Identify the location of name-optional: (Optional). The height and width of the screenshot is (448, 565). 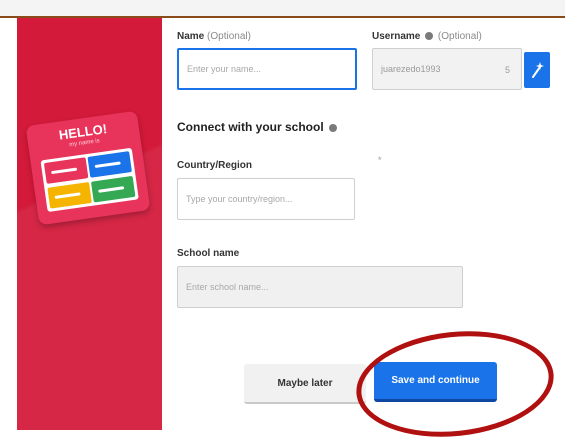
(229, 36).